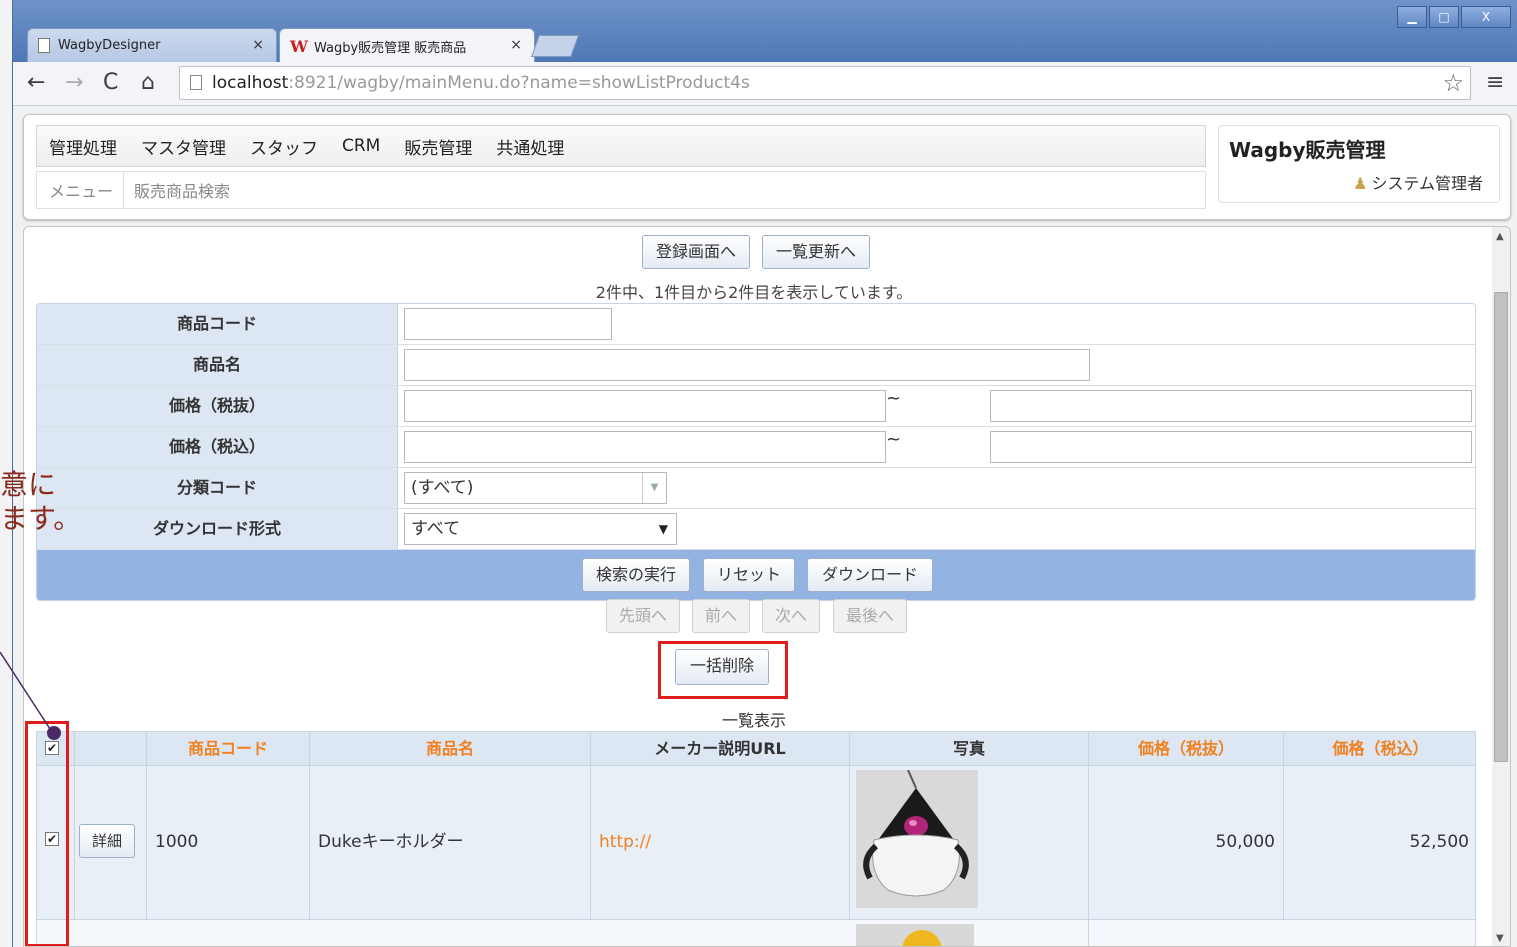  What do you see at coordinates (1427, 183) in the screenshot?
I see `user-name: システム管理者` at bounding box center [1427, 183].